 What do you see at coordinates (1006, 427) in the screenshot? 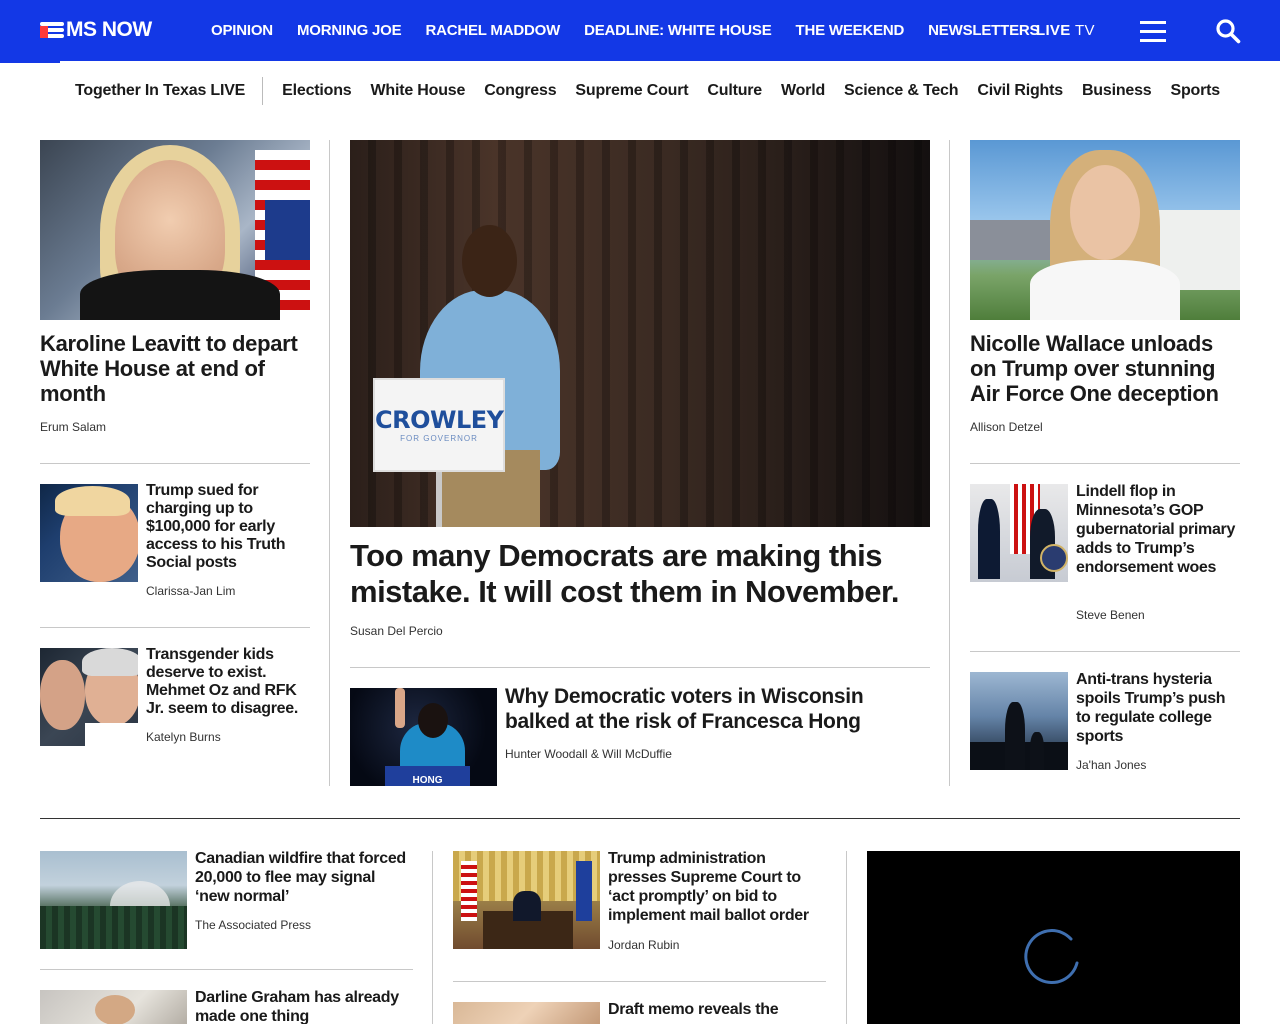
I see `wallace-byline: Allison Detzel` at bounding box center [1006, 427].